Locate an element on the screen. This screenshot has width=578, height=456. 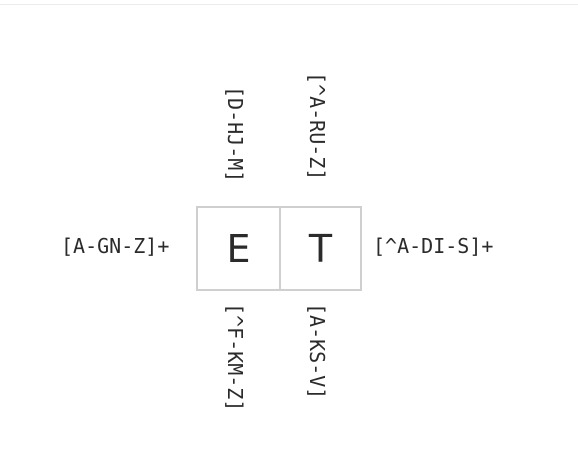
puzzle-grid: E T is located at coordinates (279, 248).